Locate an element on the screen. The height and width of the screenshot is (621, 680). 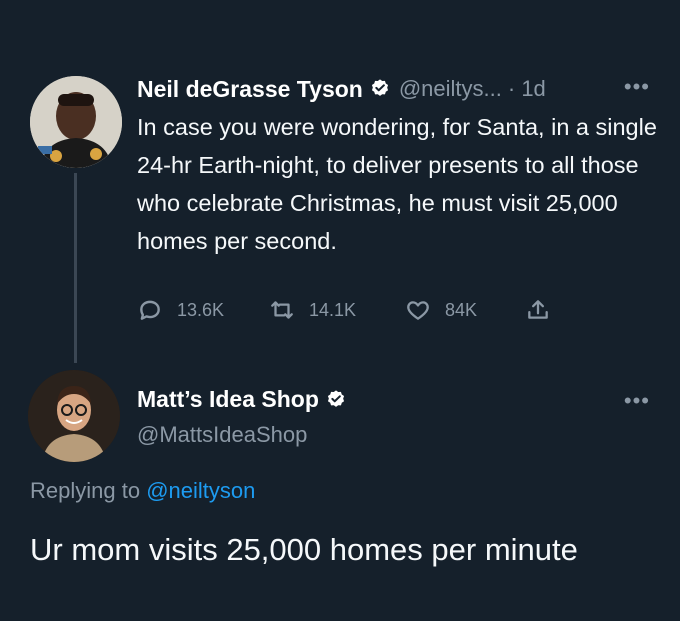
replying-to: Replying to @neiltyson is located at coordinates (142, 491).